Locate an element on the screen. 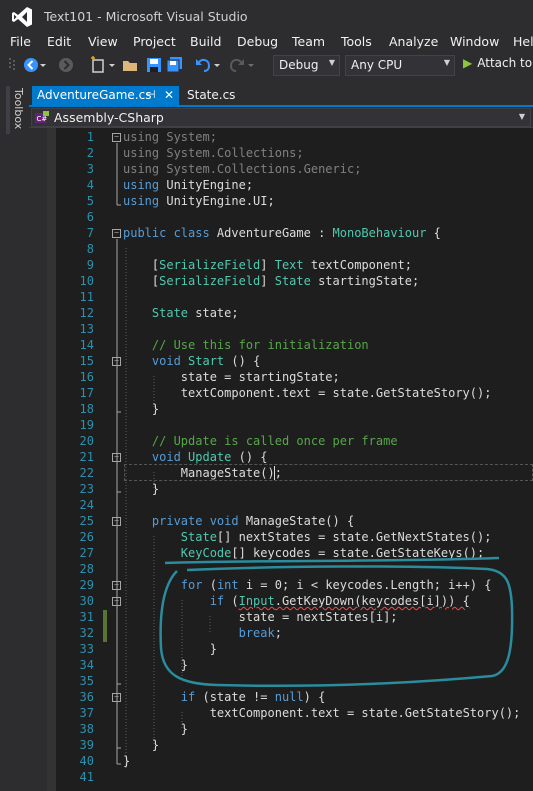 The width and height of the screenshot is (533, 791). csharp-project-icon: C# is located at coordinates (42, 117).